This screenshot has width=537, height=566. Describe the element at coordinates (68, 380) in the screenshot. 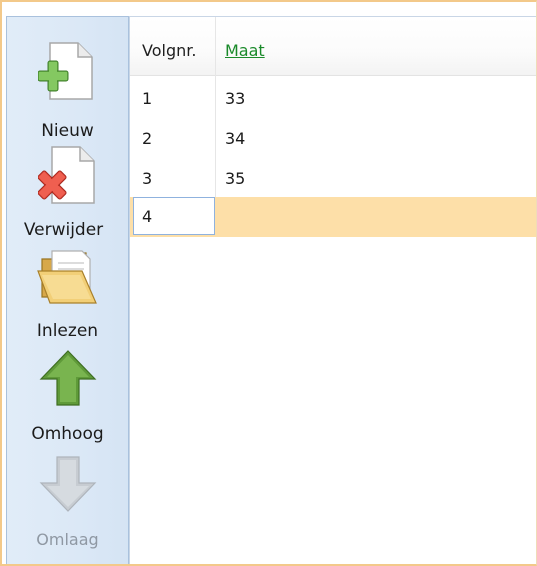

I see `arrow-up-icon` at that location.